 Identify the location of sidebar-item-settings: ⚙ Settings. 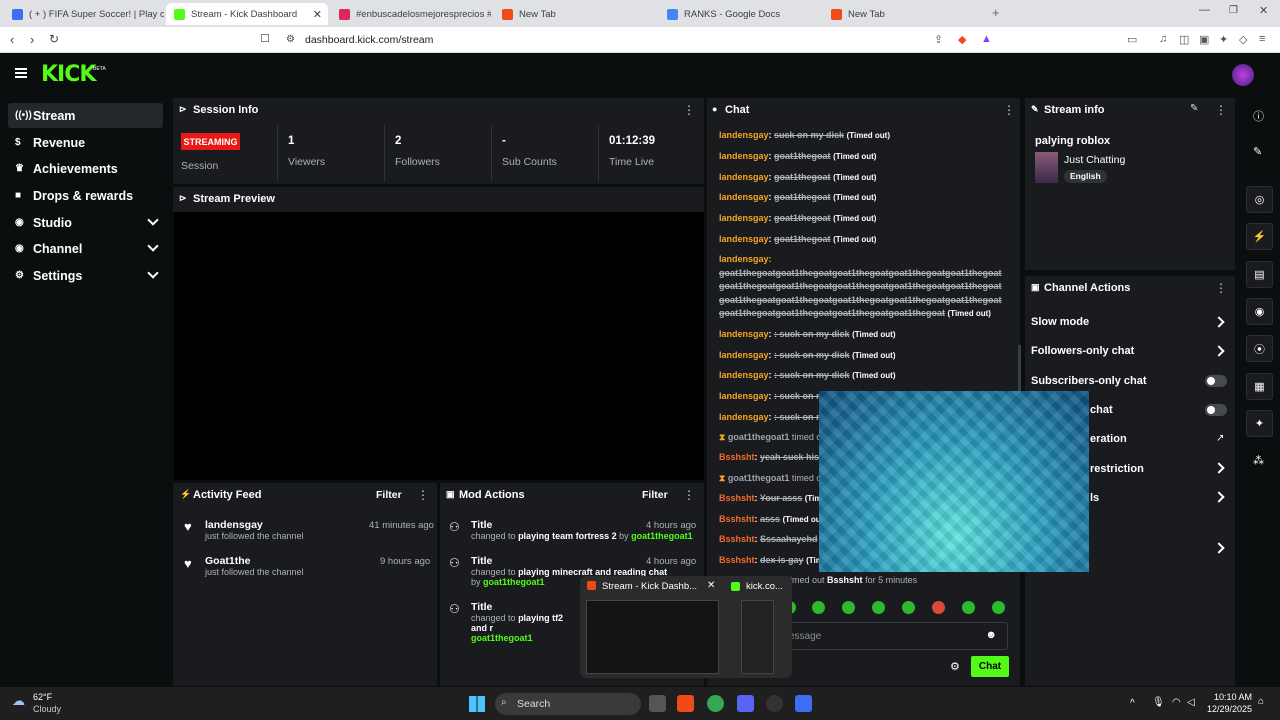
(85, 275).